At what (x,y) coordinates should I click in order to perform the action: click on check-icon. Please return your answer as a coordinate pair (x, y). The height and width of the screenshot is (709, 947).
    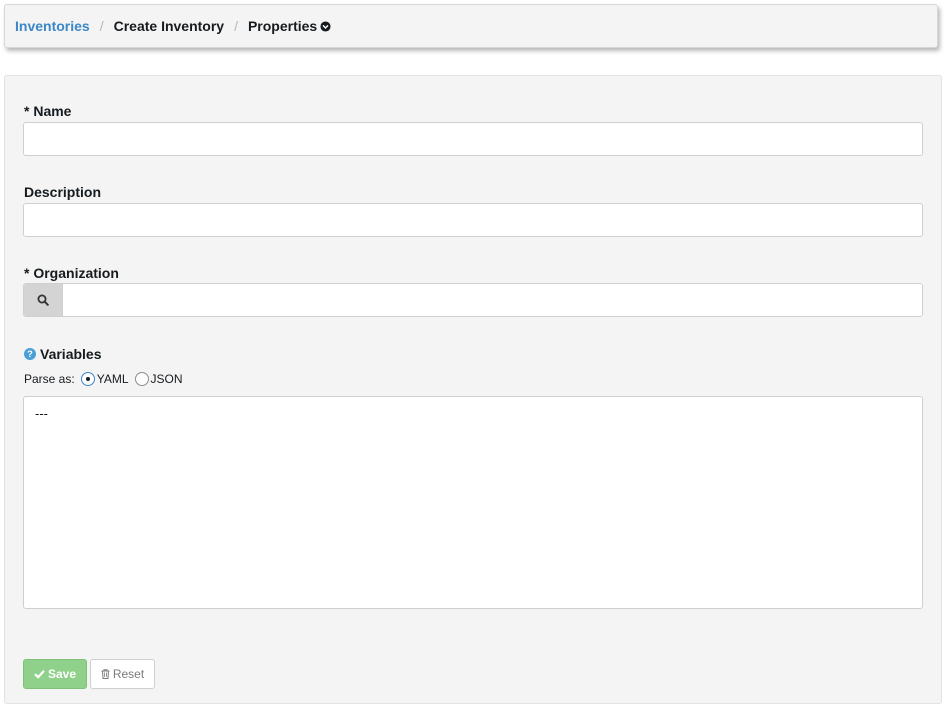
    Looking at the image, I should click on (39, 674).